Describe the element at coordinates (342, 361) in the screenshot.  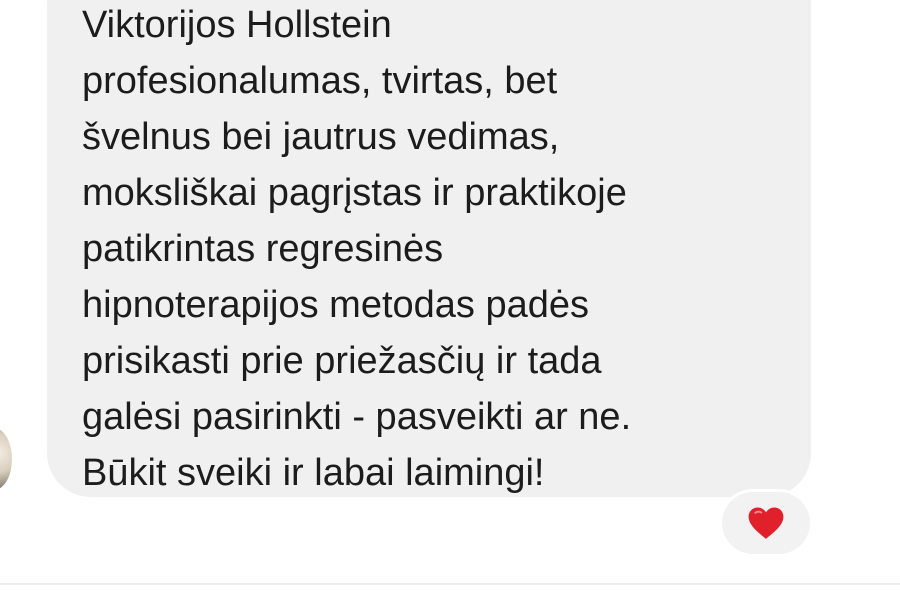
I see `message-line: prisikasti prie priežasčių ir tada` at that location.